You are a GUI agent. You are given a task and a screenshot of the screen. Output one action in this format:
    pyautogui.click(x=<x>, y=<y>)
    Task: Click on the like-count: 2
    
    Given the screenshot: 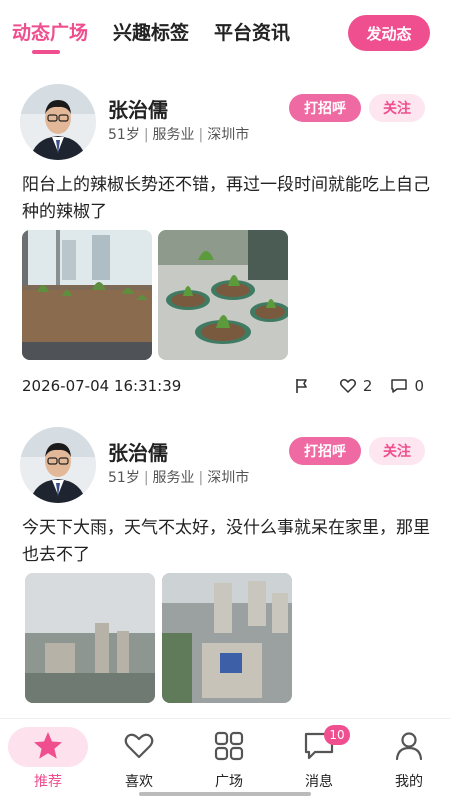 What is the action you would take?
    pyautogui.click(x=367, y=386)
    